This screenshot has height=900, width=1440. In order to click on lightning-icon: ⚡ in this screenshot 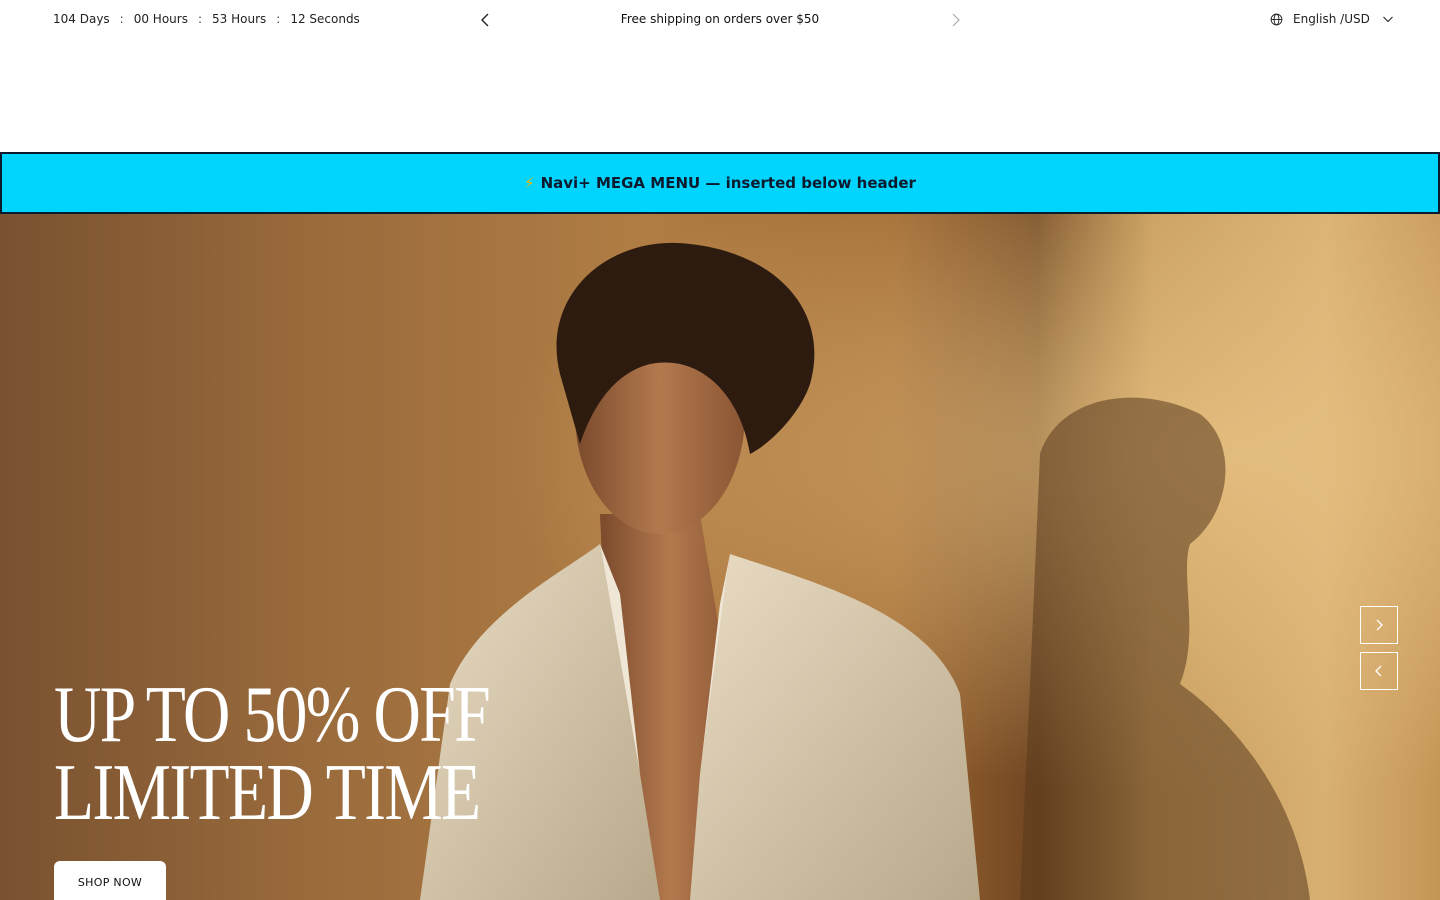, I will do `click(529, 183)`.